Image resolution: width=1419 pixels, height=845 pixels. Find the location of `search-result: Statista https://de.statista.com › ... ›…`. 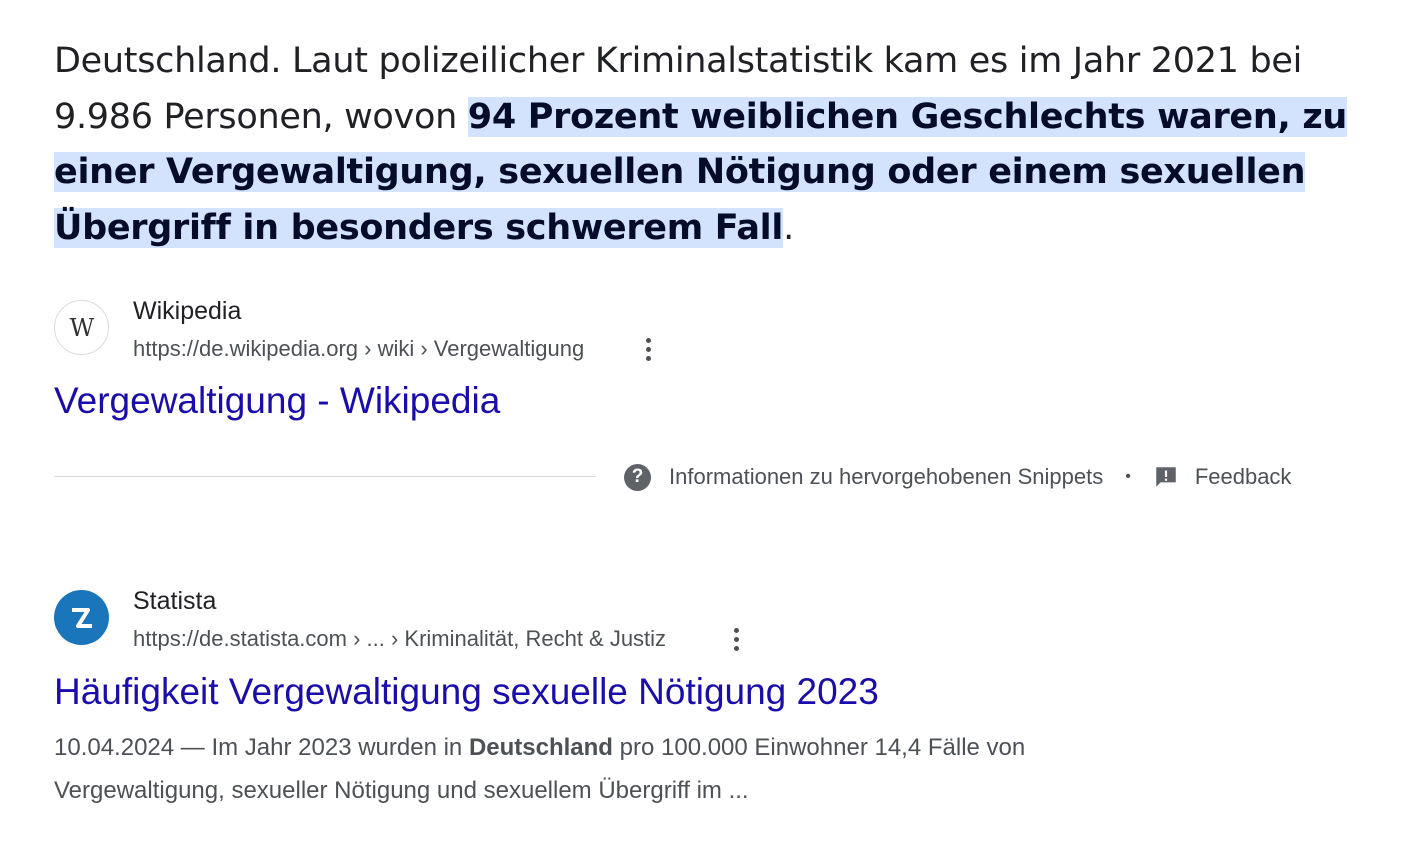

search-result: Statista https://de.statista.com › ... ›… is located at coordinates (504, 653).